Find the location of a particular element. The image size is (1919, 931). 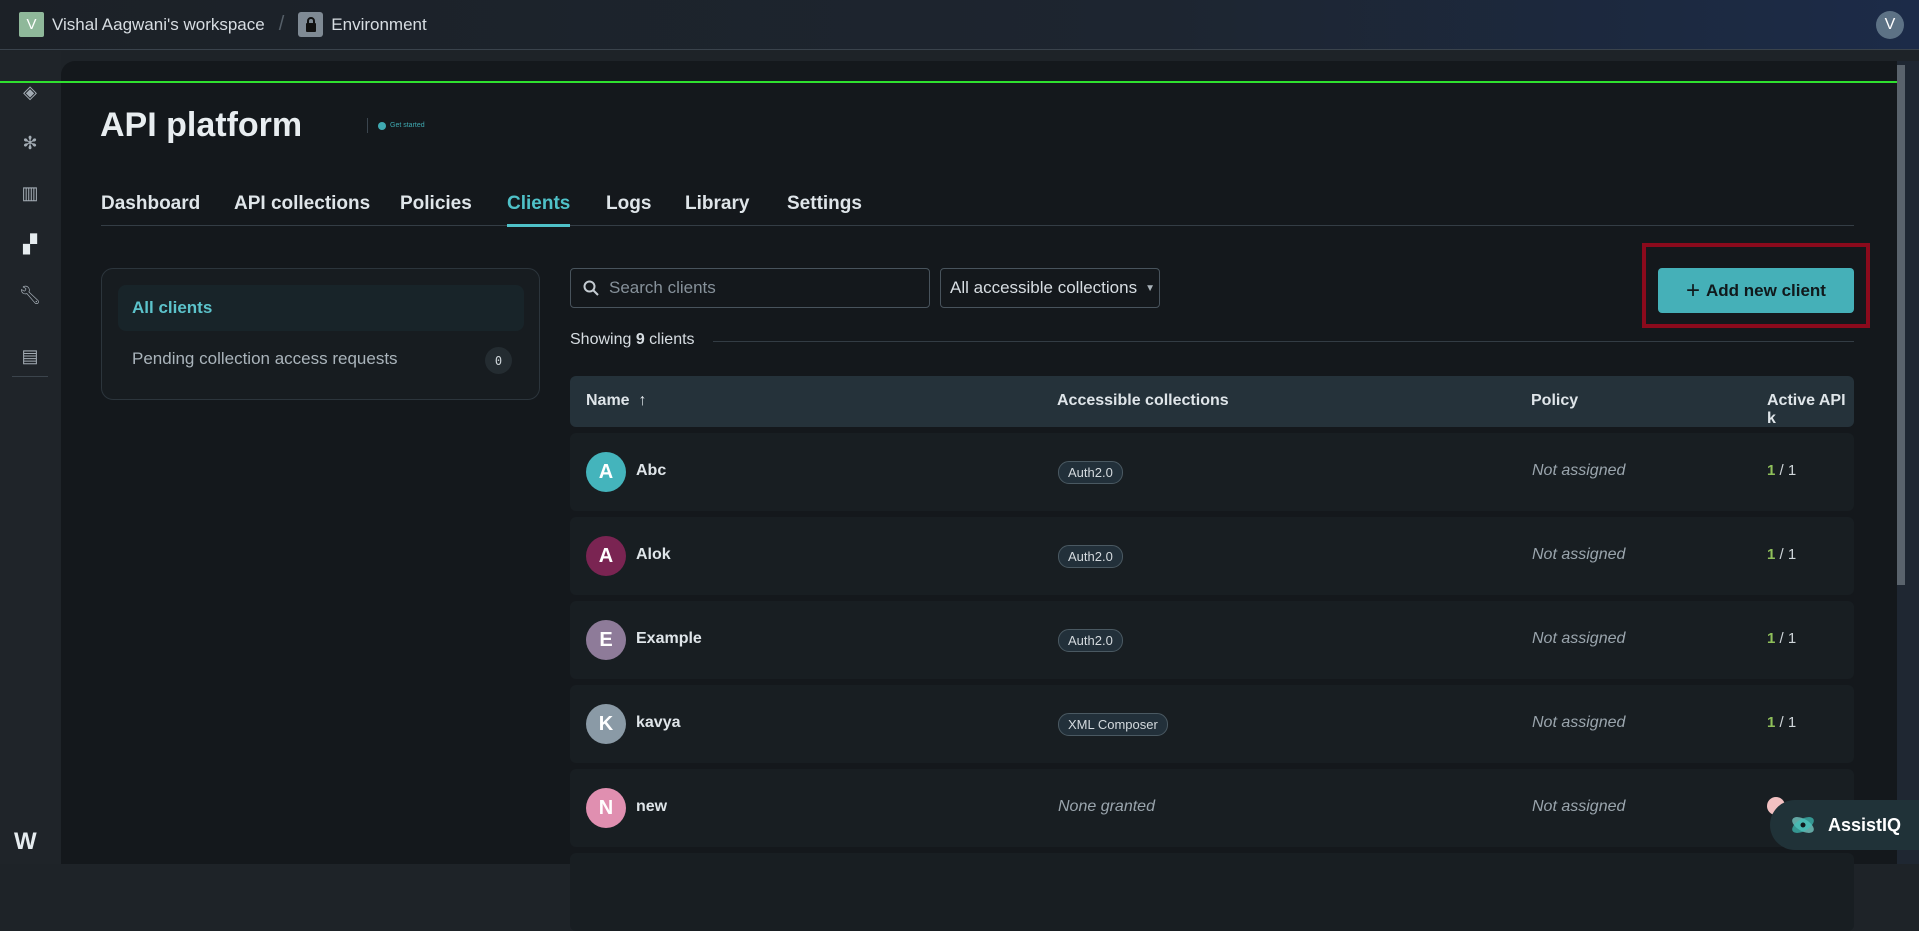

scrollbar is located at coordinates (1908, 462).